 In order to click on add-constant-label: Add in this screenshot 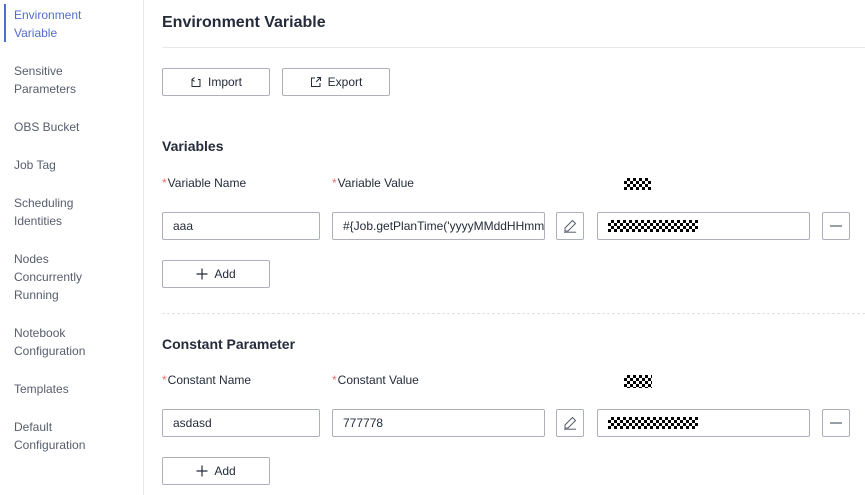, I will do `click(225, 471)`.